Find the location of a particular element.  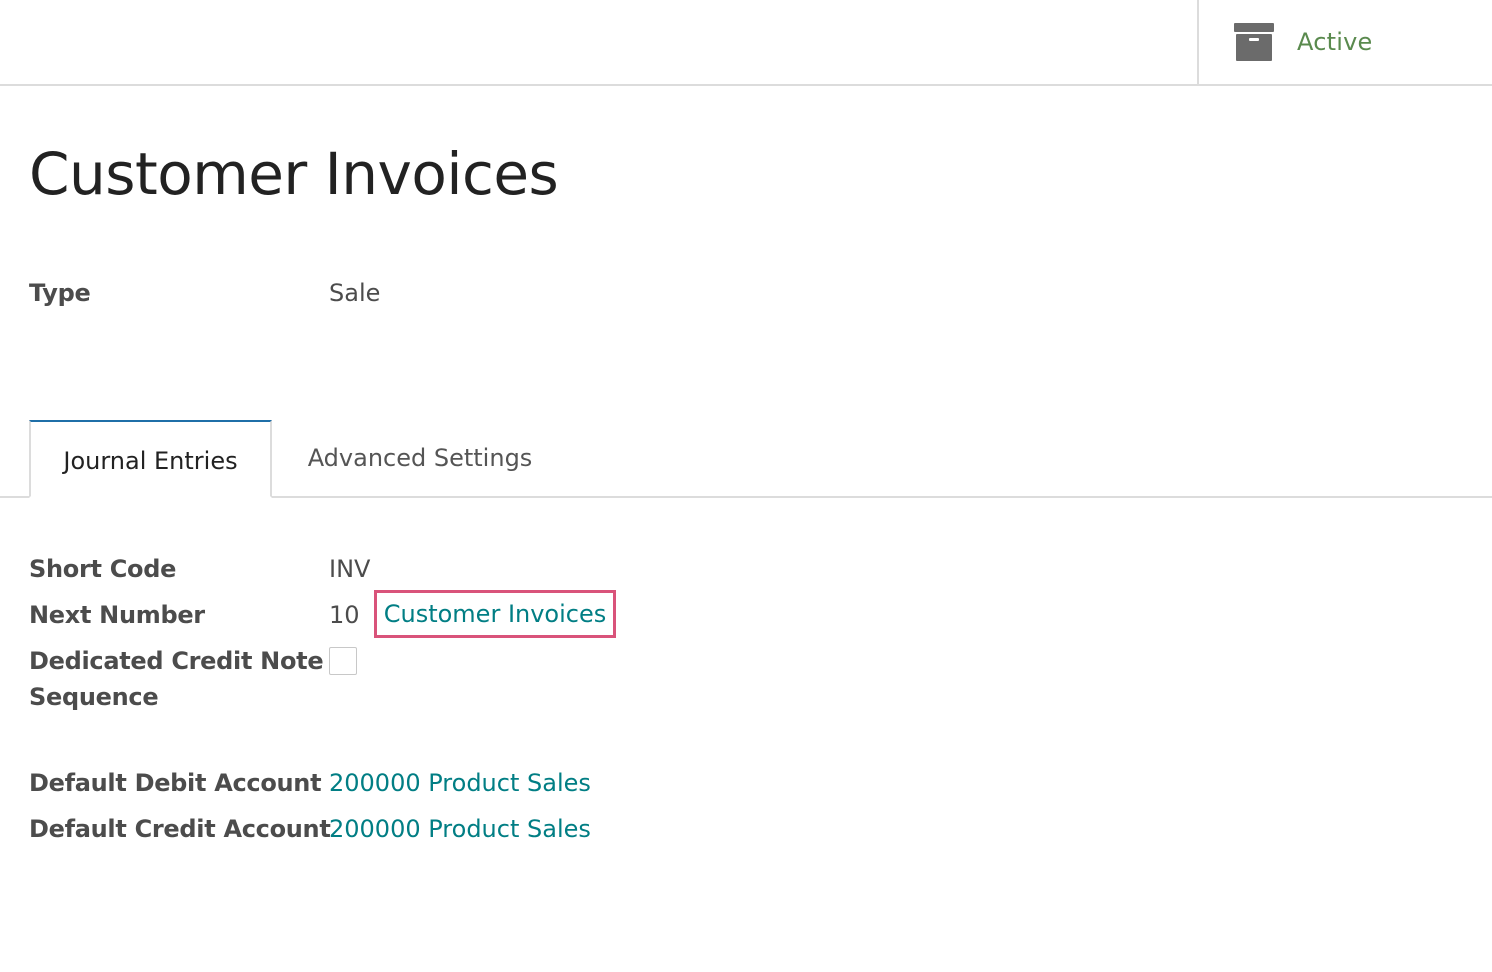

type-value: Sale is located at coordinates (354, 293).